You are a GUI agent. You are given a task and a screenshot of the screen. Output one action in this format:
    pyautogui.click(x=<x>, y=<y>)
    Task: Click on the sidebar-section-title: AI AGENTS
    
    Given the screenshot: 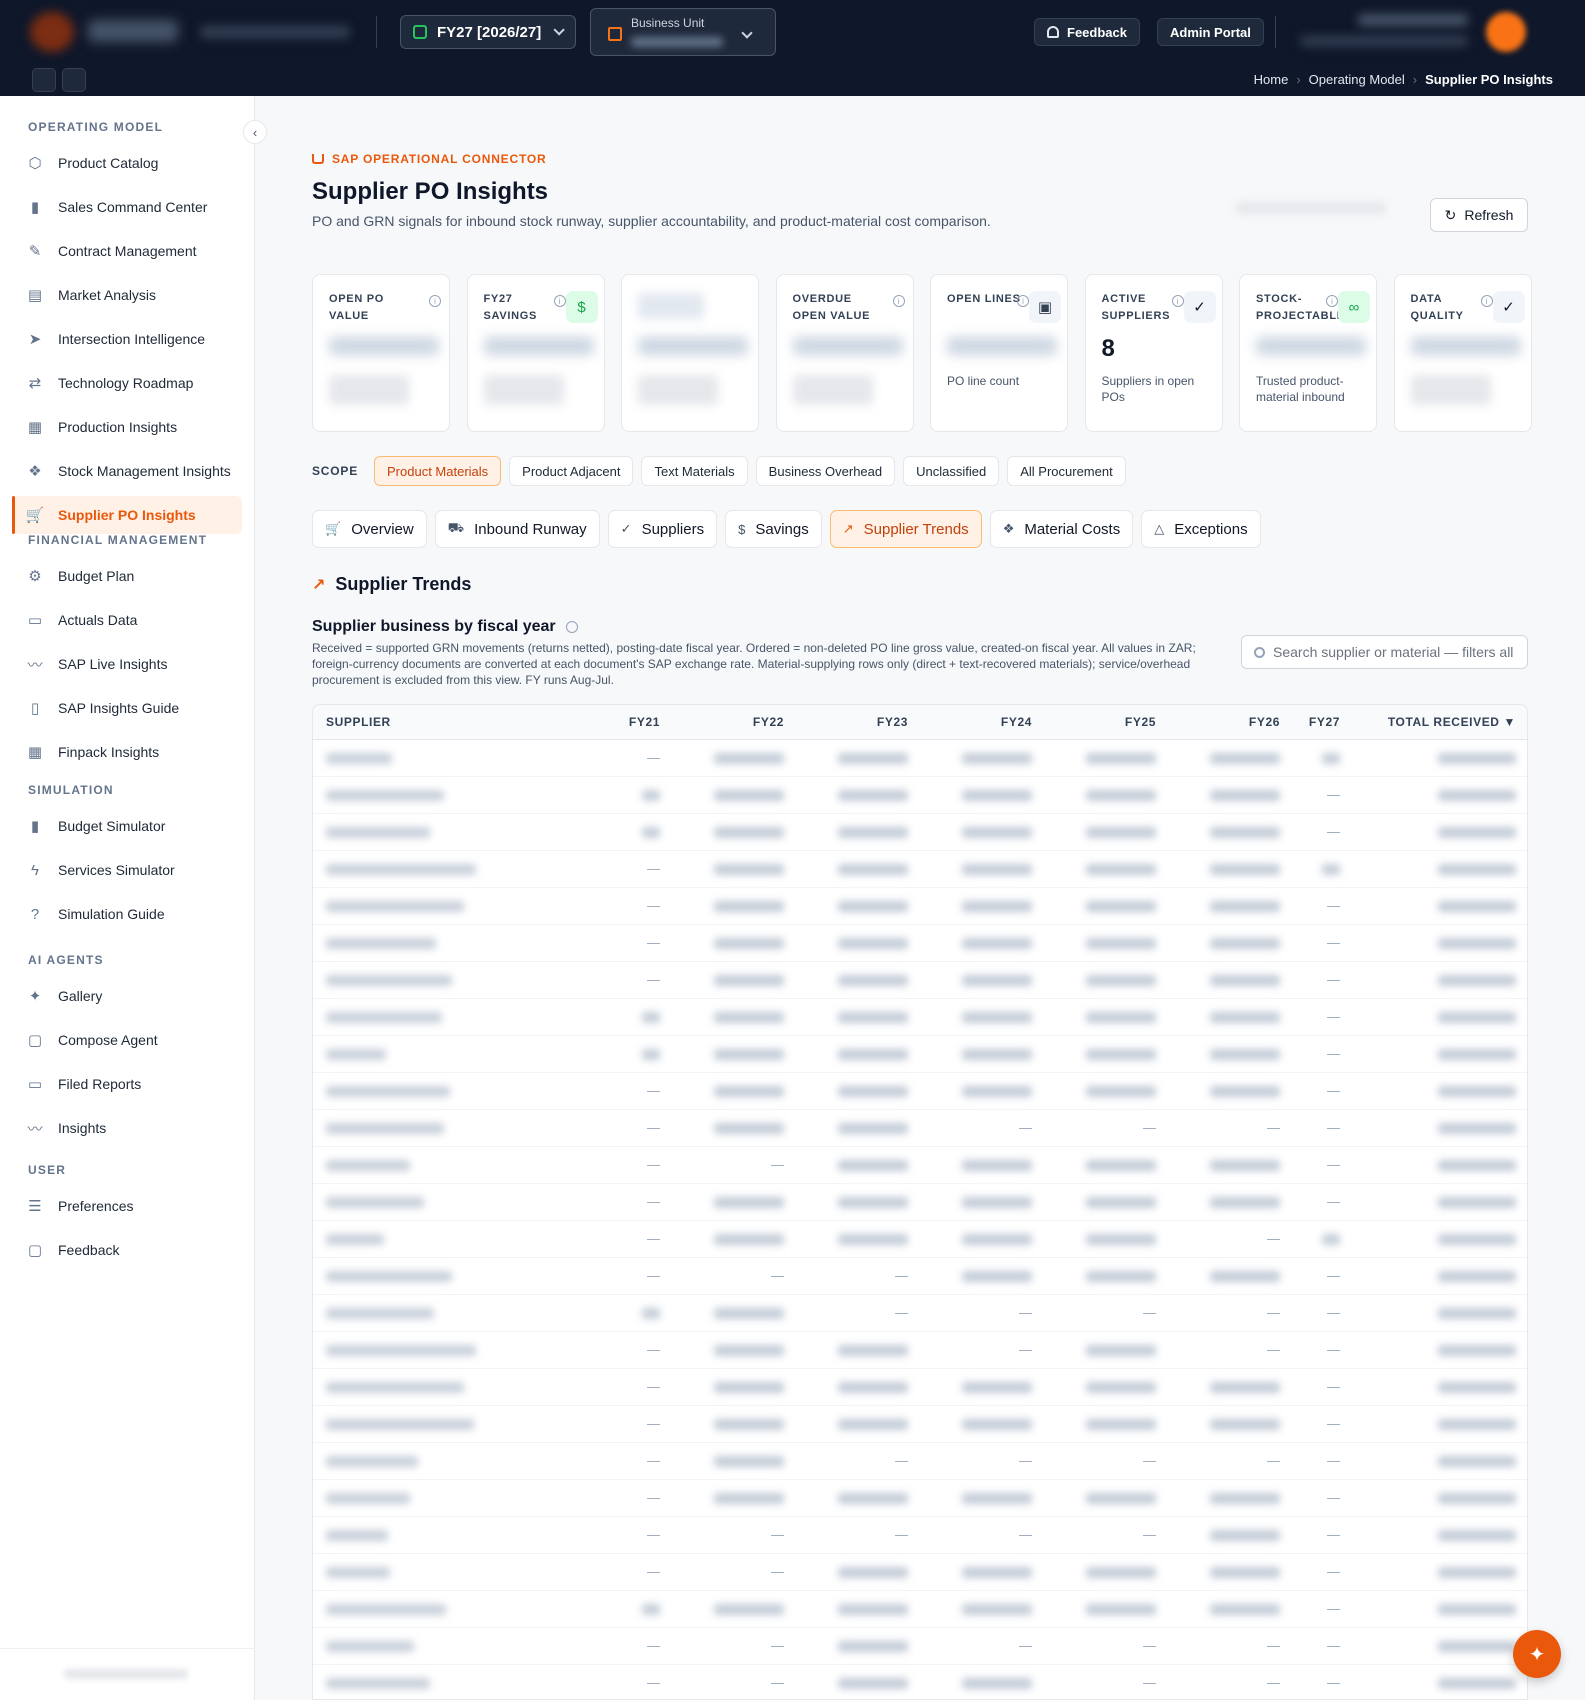 What is the action you would take?
    pyautogui.click(x=66, y=960)
    